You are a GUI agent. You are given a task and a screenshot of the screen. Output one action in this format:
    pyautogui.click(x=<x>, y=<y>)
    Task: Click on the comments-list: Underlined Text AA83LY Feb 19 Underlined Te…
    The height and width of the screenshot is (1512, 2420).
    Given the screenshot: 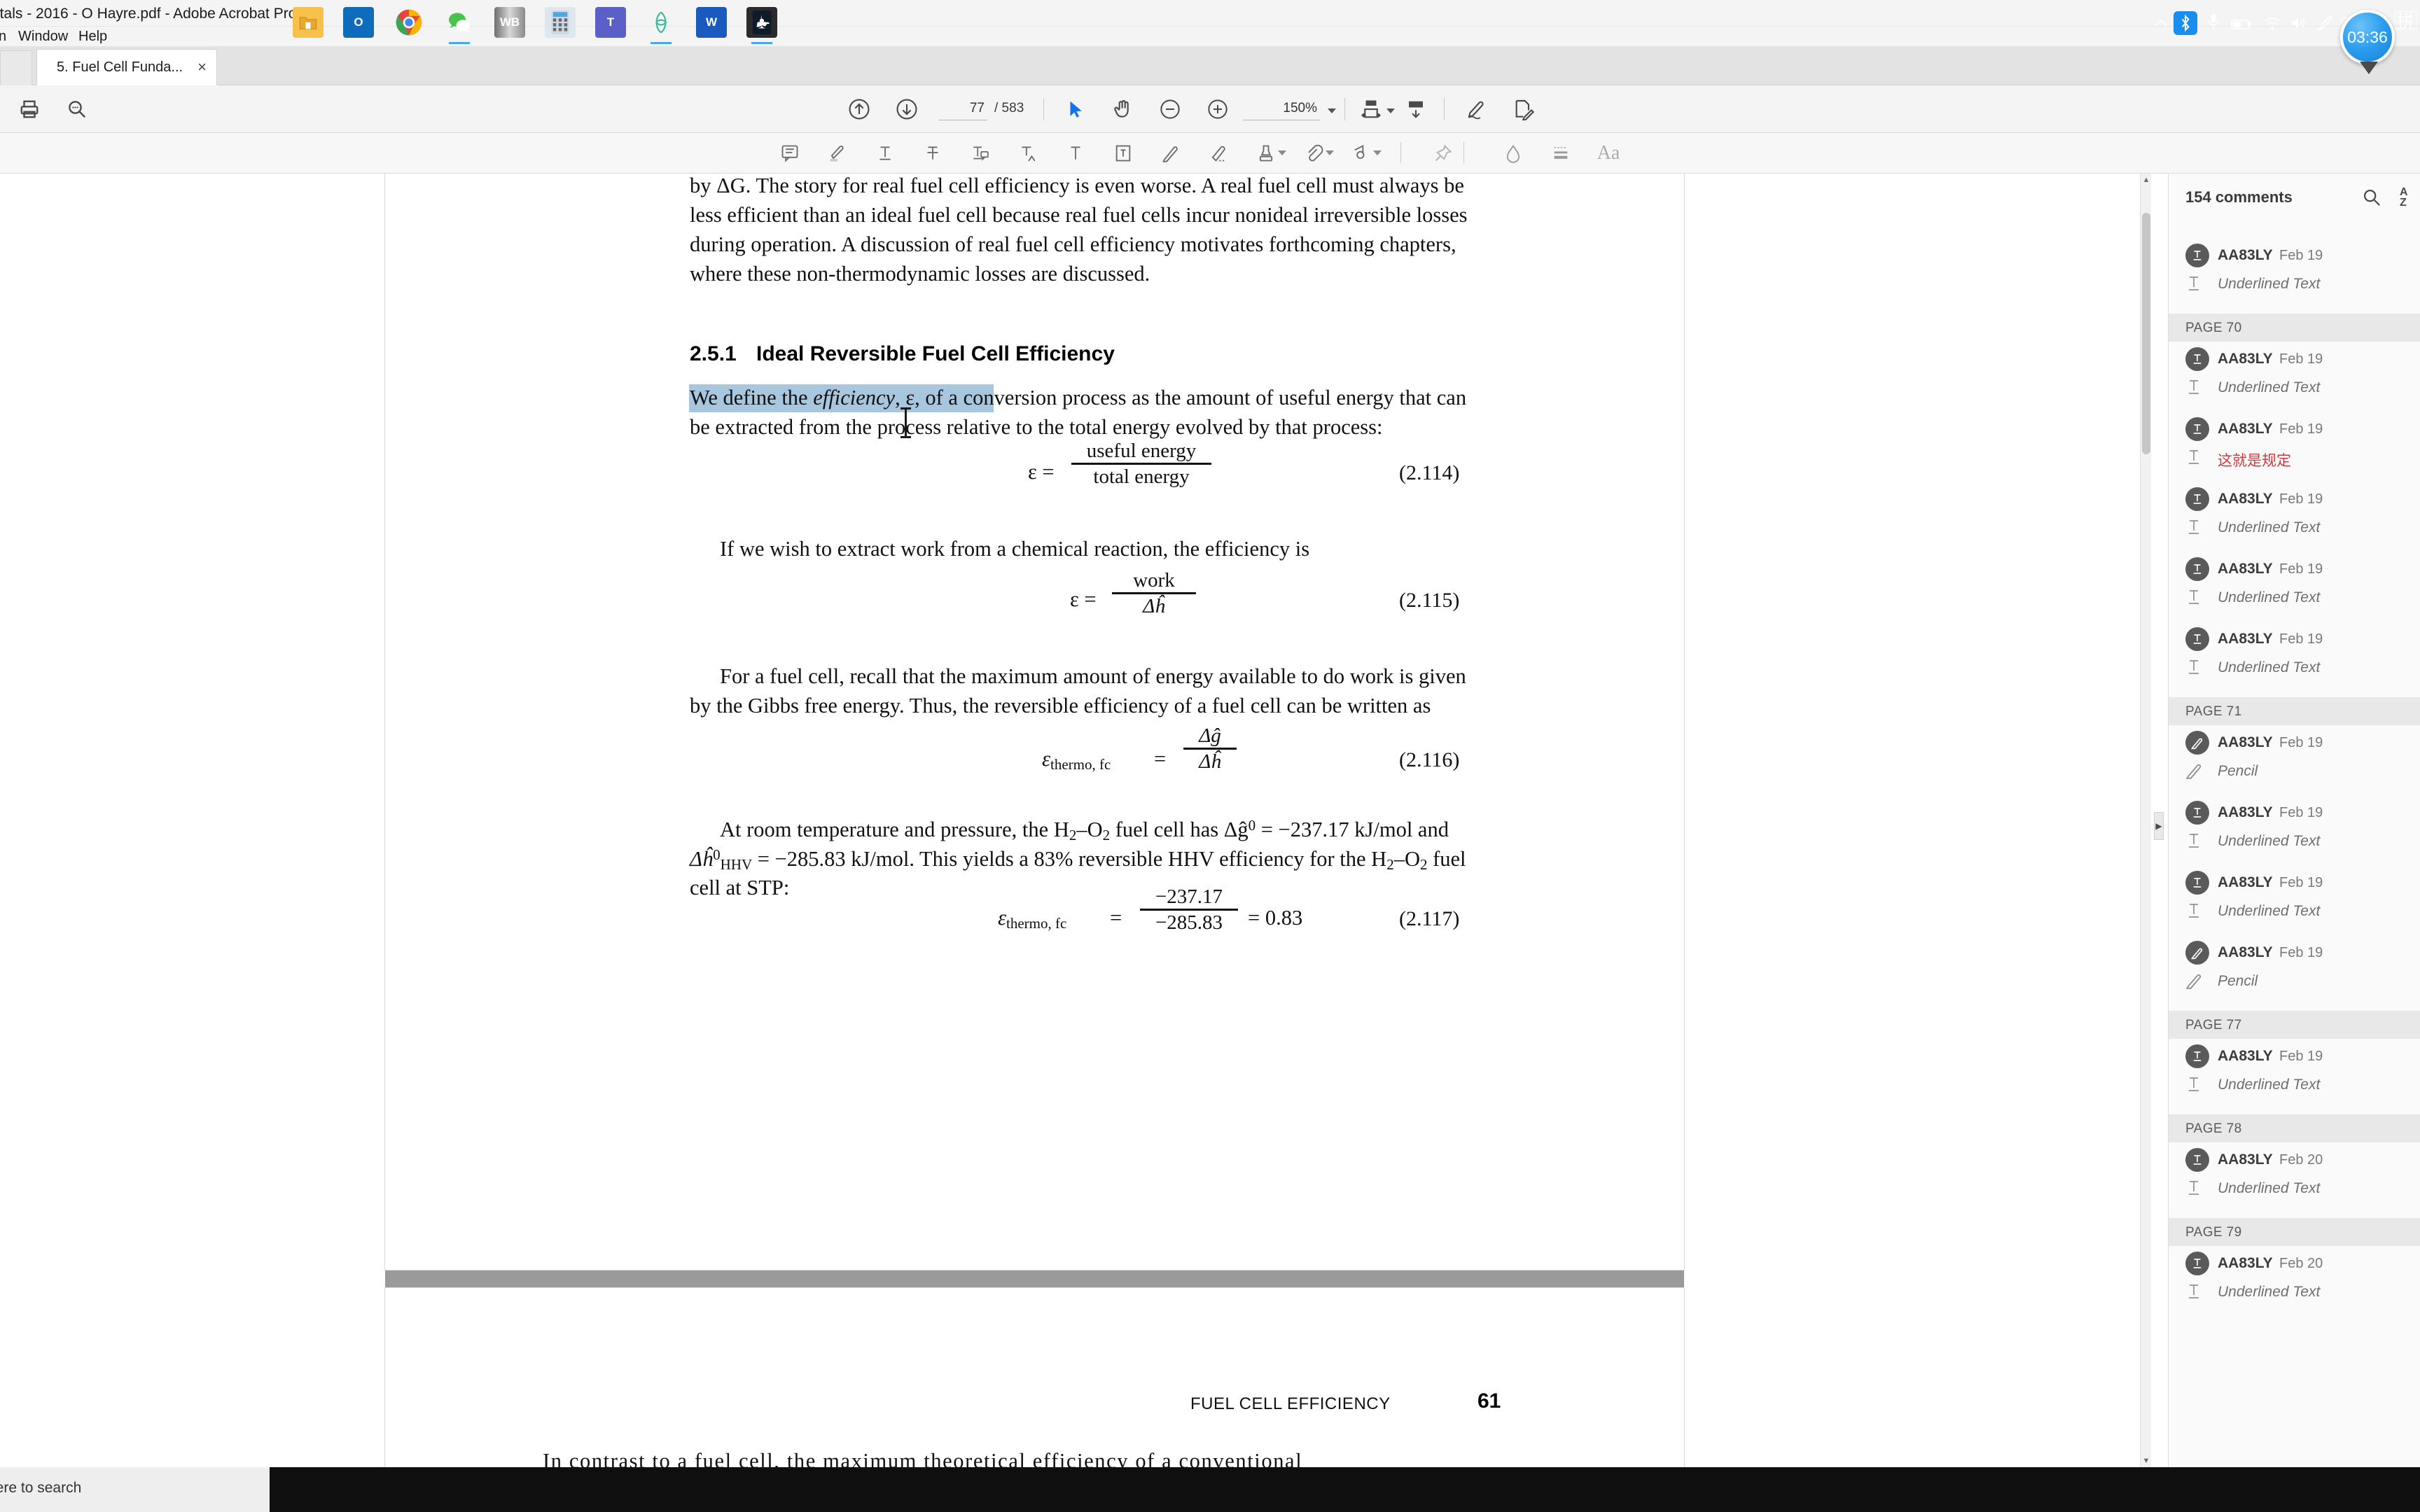 What is the action you would take?
    pyautogui.click(x=2294, y=844)
    